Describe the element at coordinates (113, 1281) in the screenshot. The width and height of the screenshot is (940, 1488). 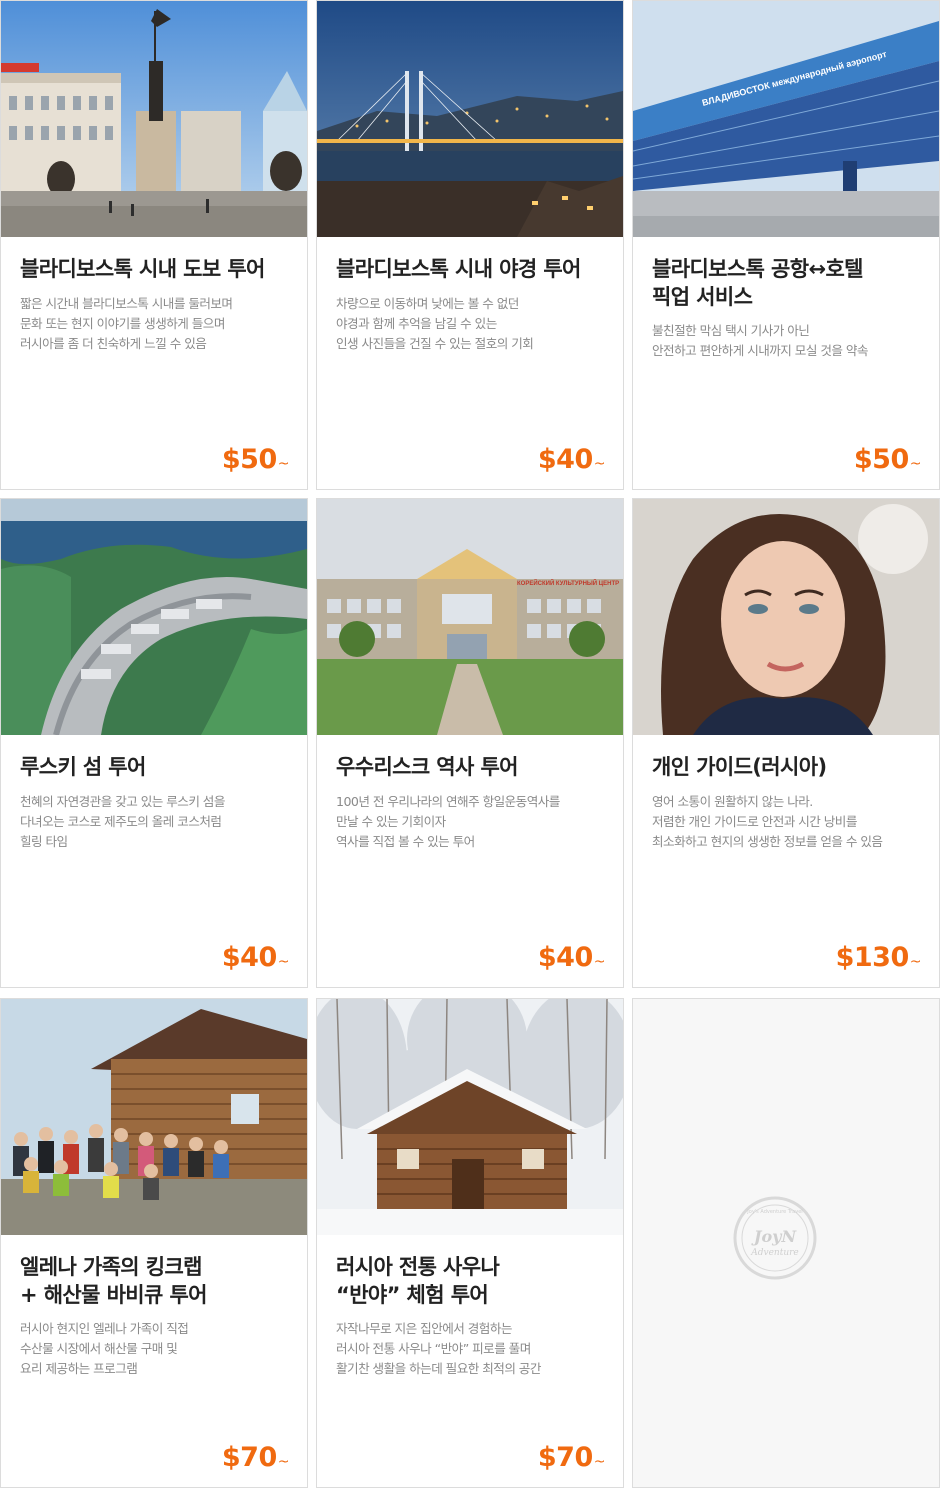
I see `tour-title: 엘레나 가족의 킹크랩 + 해산물 바비큐 투어` at that location.